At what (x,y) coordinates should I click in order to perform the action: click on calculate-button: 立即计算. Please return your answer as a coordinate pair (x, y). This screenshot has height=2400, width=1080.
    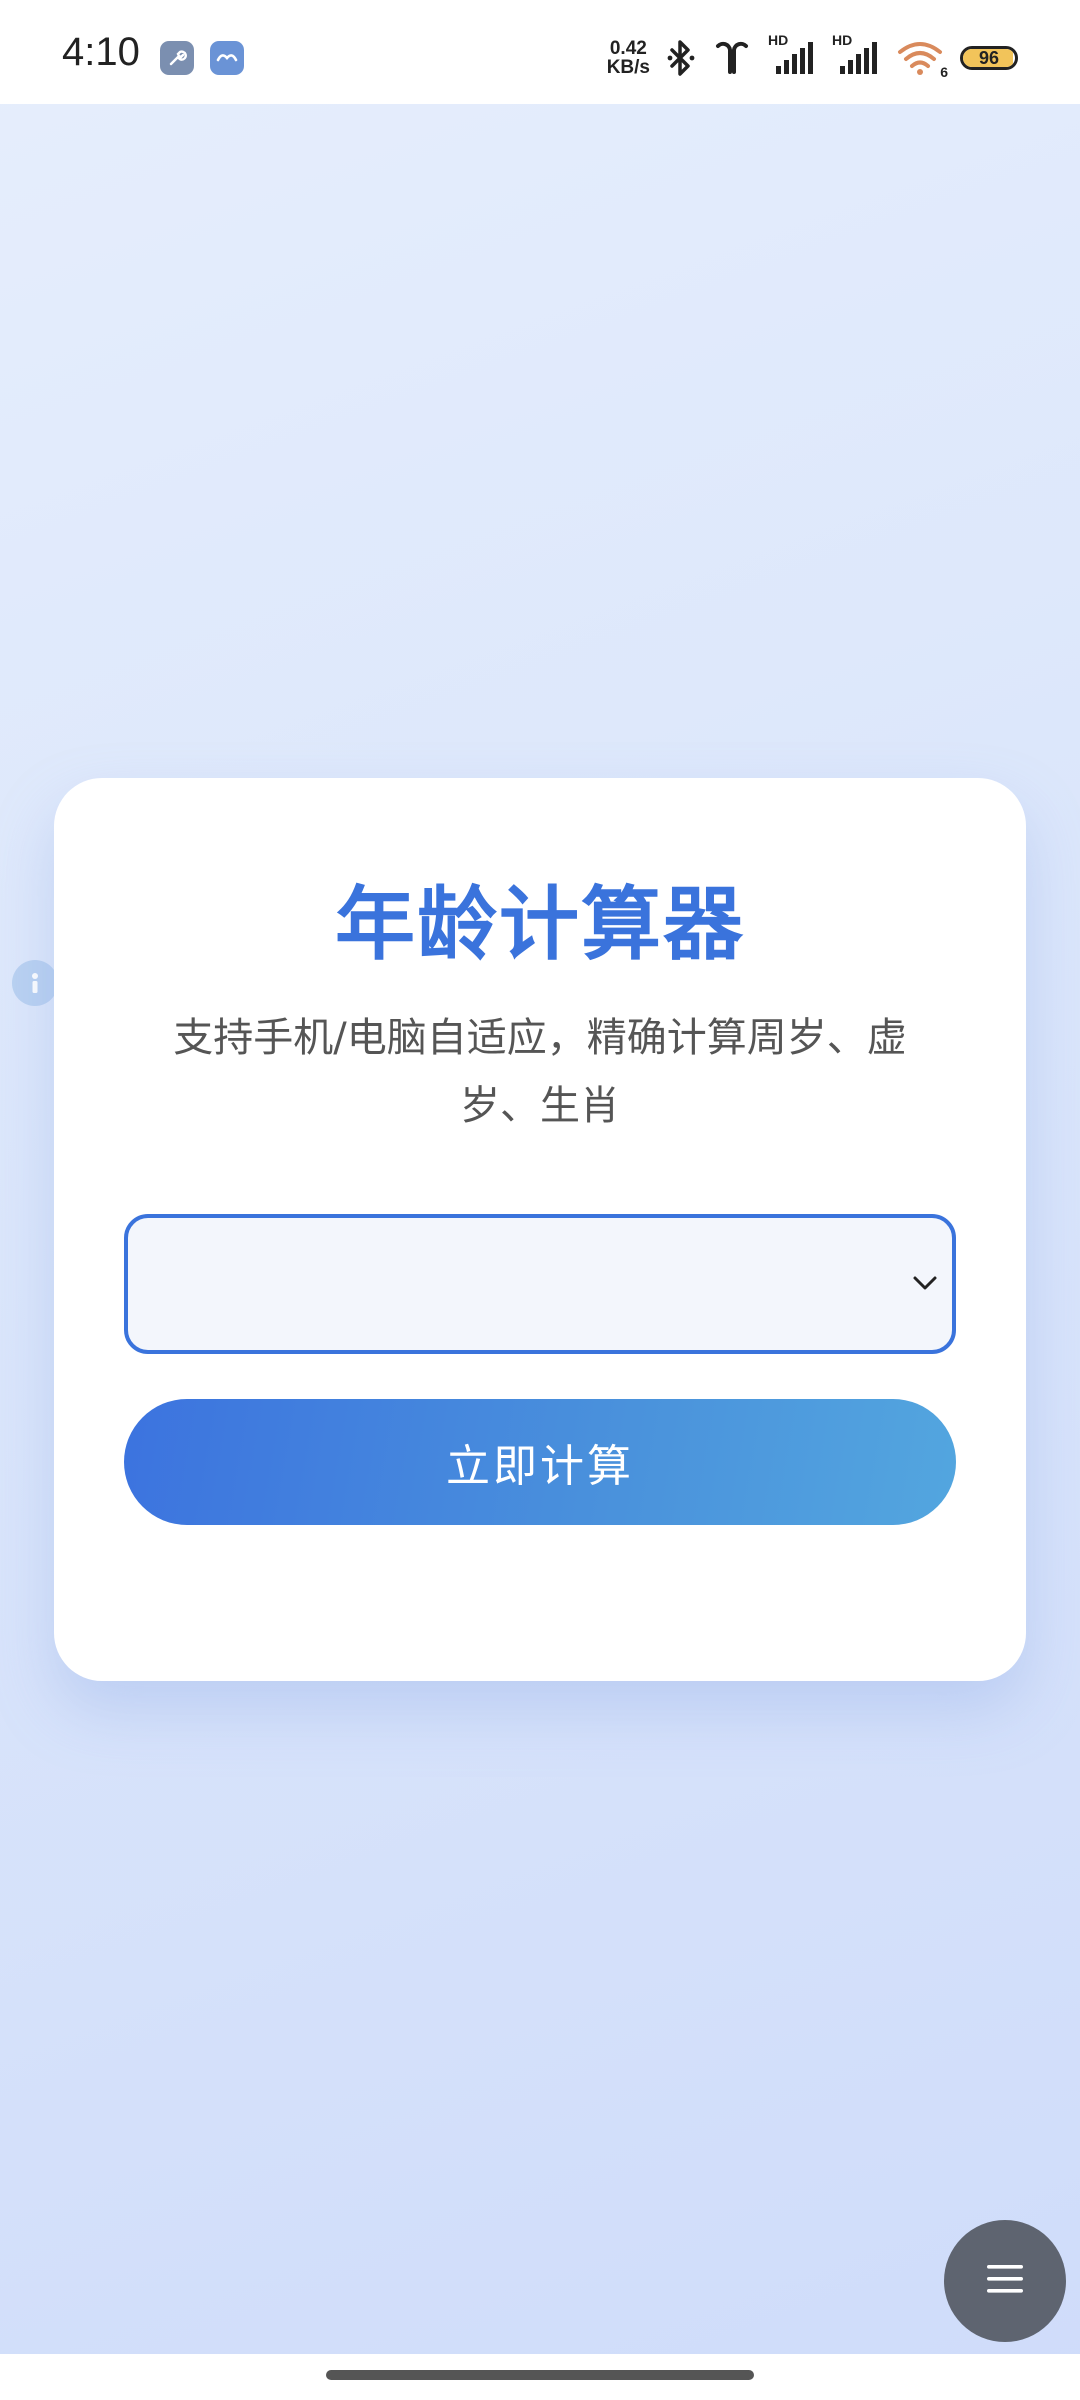
    Looking at the image, I should click on (540, 1462).